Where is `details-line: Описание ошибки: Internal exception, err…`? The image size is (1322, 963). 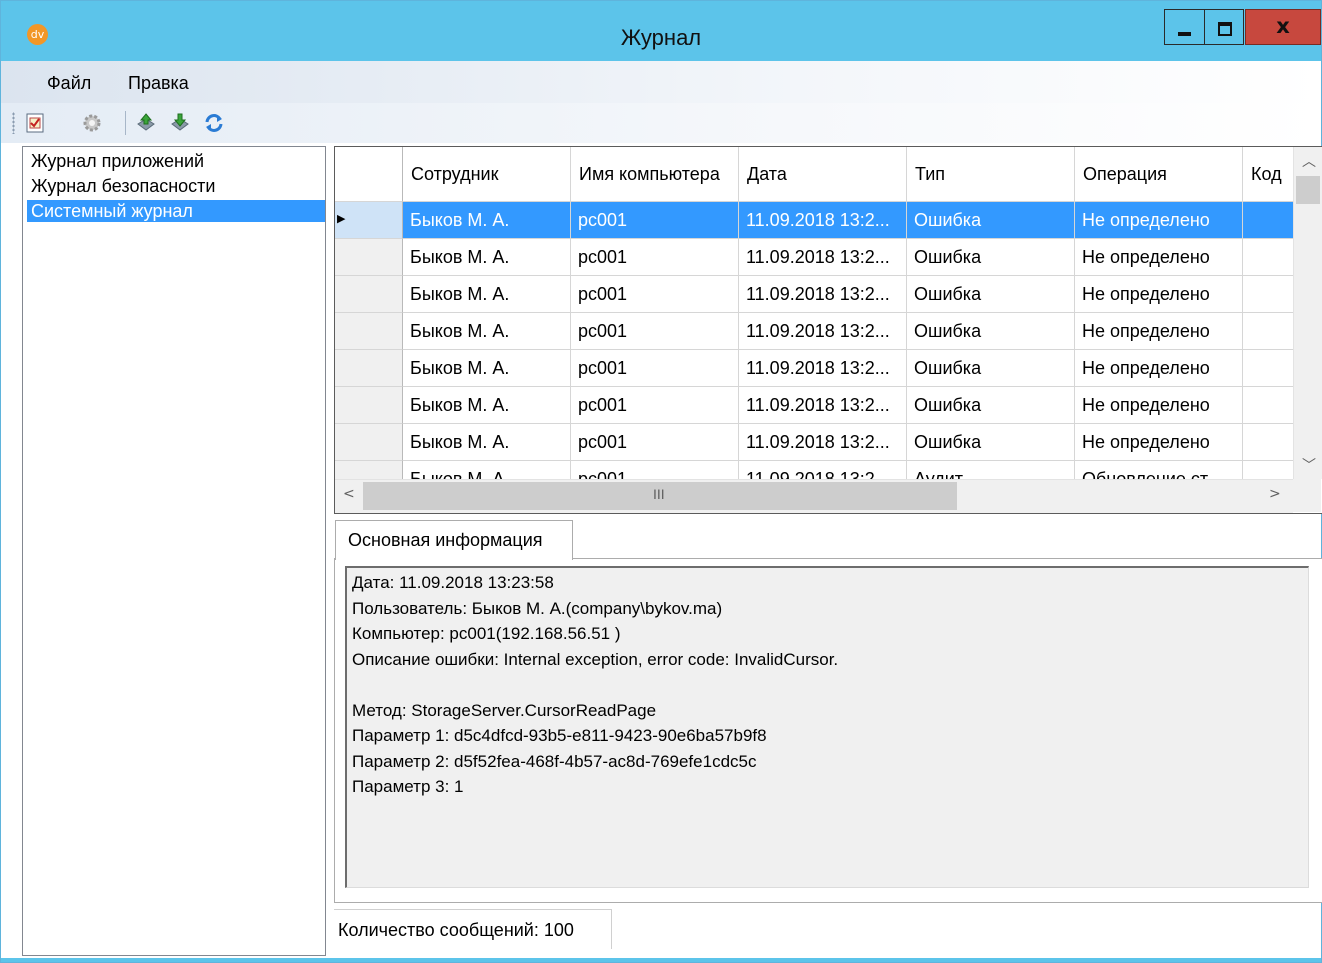
details-line: Описание ошибки: Internal exception, err… is located at coordinates (595, 659).